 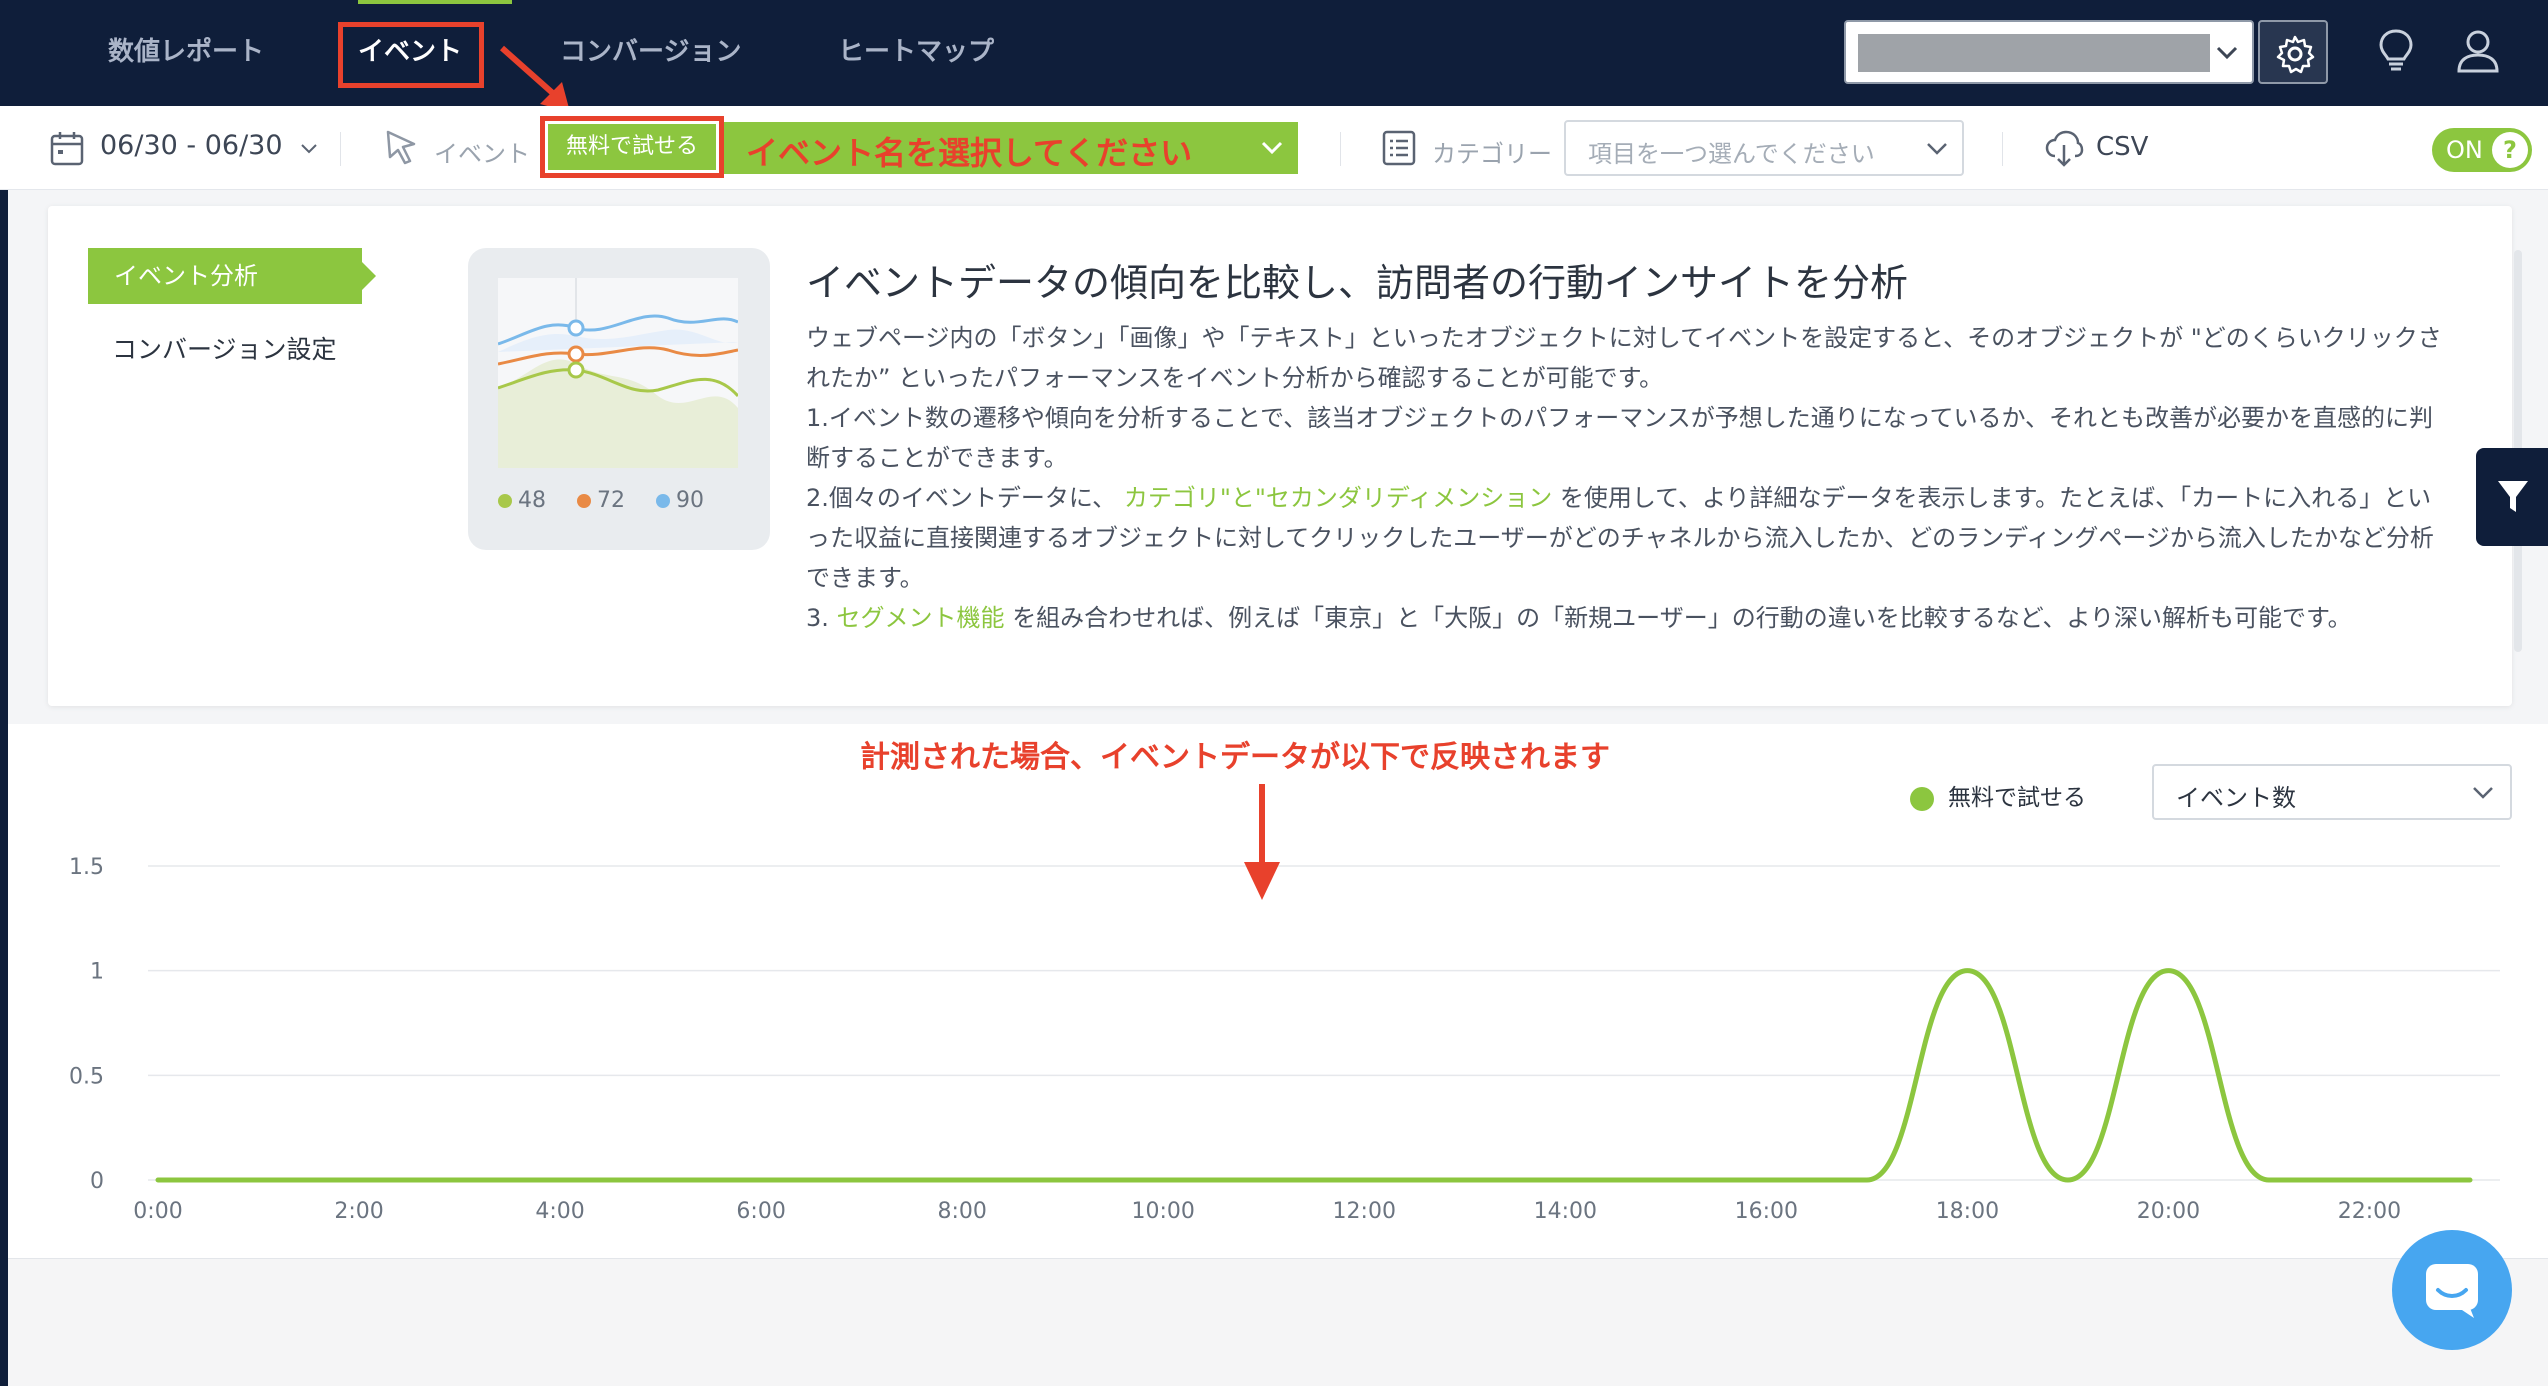 I want to click on user-icon, so click(x=2478, y=51).